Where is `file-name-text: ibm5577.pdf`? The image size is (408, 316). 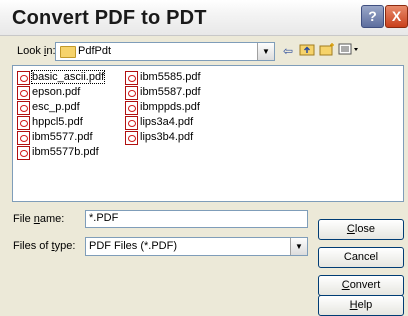 file-name-text: ibm5577.pdf is located at coordinates (62, 137).